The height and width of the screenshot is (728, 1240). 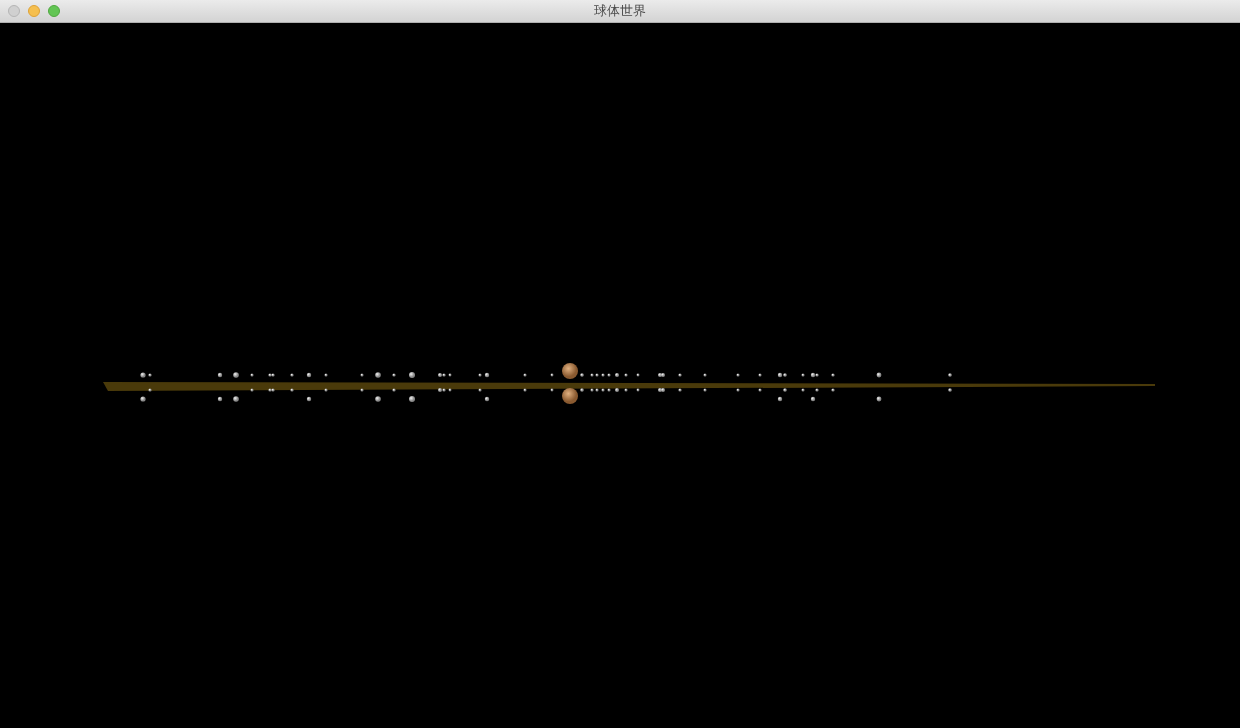 What do you see at coordinates (34, 11) in the screenshot?
I see `minimize-button` at bounding box center [34, 11].